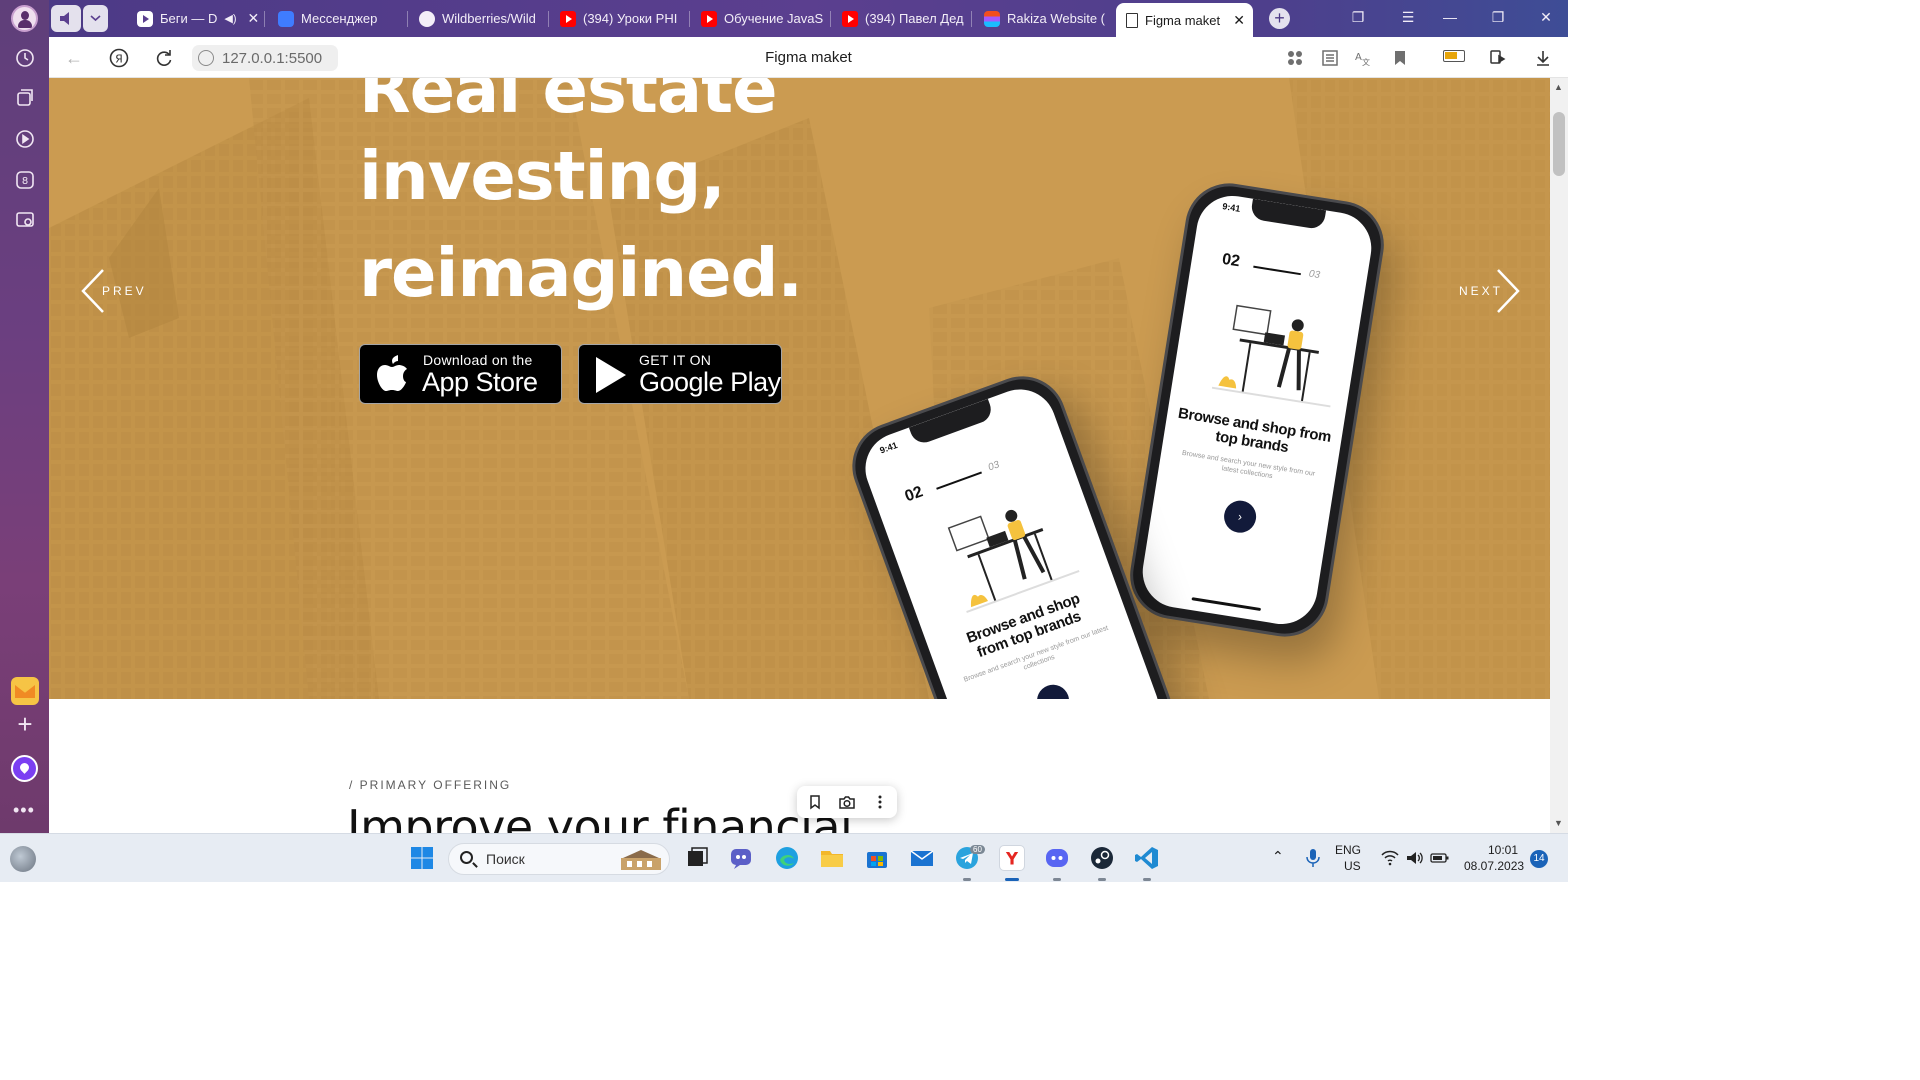 Image resolution: width=1920 pixels, height=1080 pixels. I want to click on counter-icon: 8, so click(25, 180).